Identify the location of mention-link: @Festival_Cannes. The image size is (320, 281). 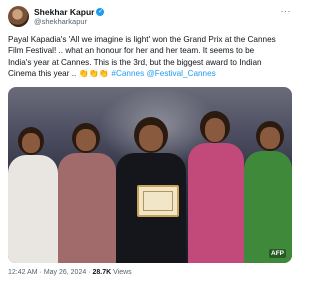
(180, 73).